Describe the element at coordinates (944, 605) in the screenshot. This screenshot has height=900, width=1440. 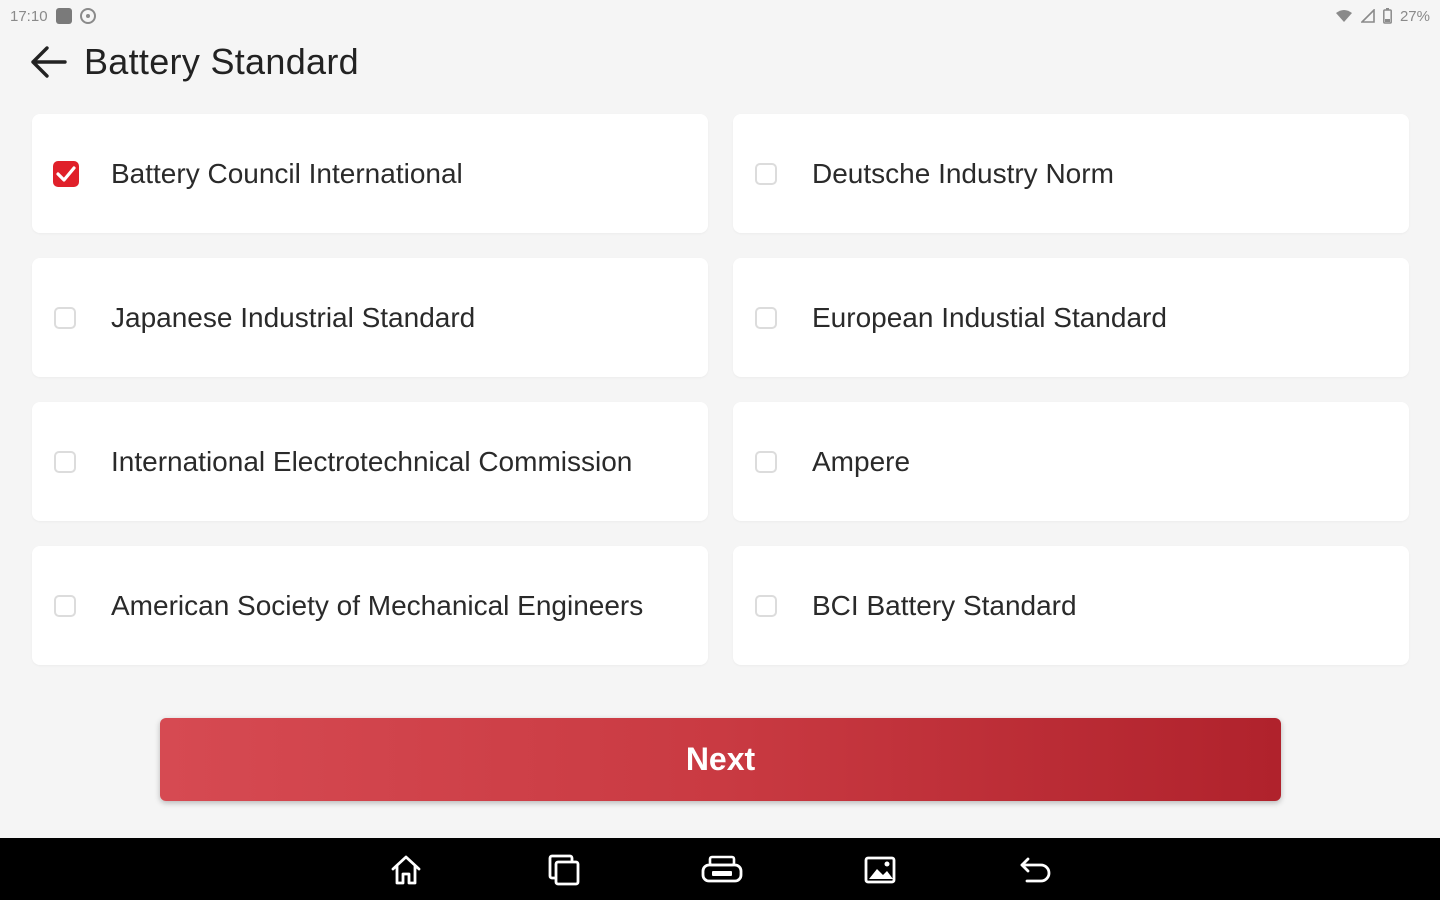
I see `option-label: BCI Battery Standard` at that location.